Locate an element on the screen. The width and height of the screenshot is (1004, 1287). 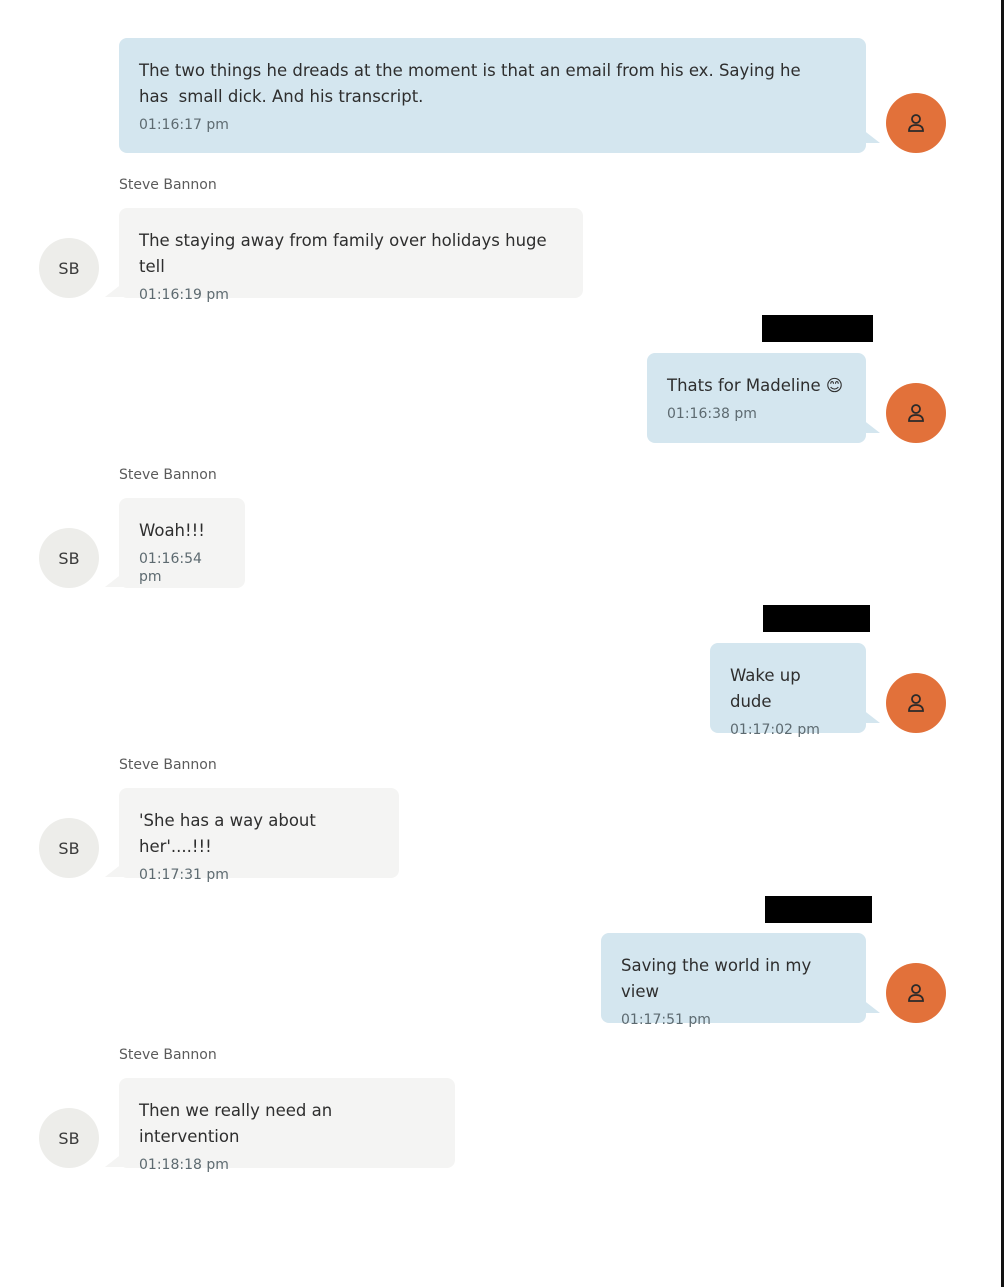
message-timestamp: 01:16:54 pm is located at coordinates (170, 568).